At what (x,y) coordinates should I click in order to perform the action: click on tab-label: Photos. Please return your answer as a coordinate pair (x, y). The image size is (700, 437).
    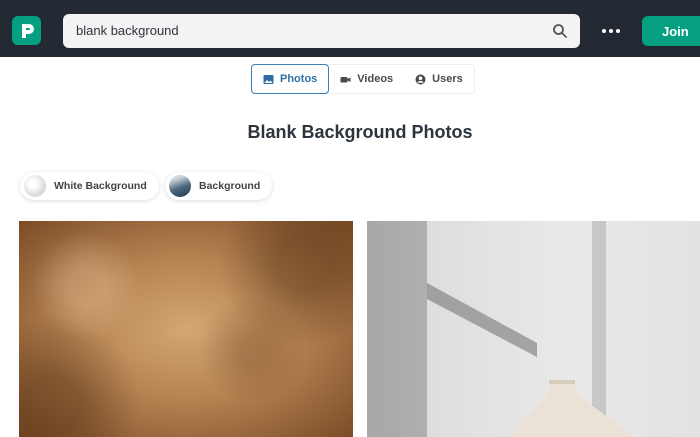
    Looking at the image, I should click on (299, 79).